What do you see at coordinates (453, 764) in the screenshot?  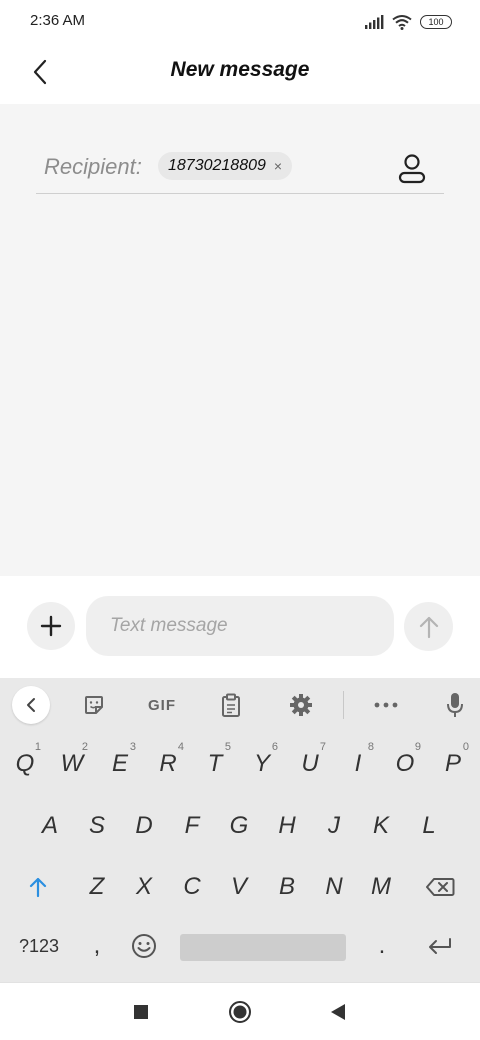 I see `key-p: P0` at bounding box center [453, 764].